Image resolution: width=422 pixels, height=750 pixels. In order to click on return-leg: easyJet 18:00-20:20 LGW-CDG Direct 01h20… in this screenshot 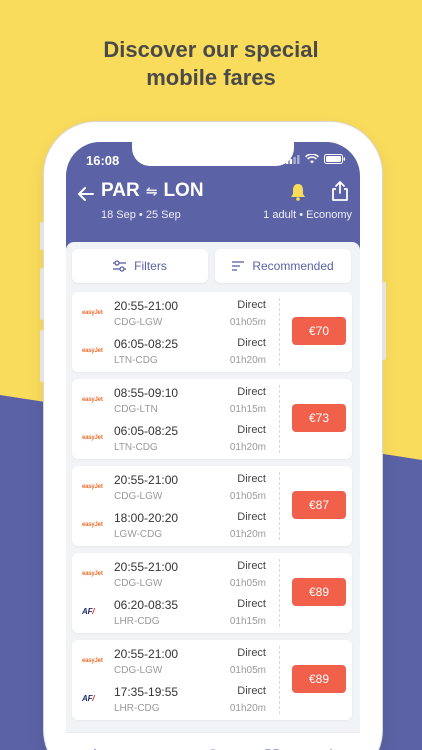, I will do `click(172, 527)`.